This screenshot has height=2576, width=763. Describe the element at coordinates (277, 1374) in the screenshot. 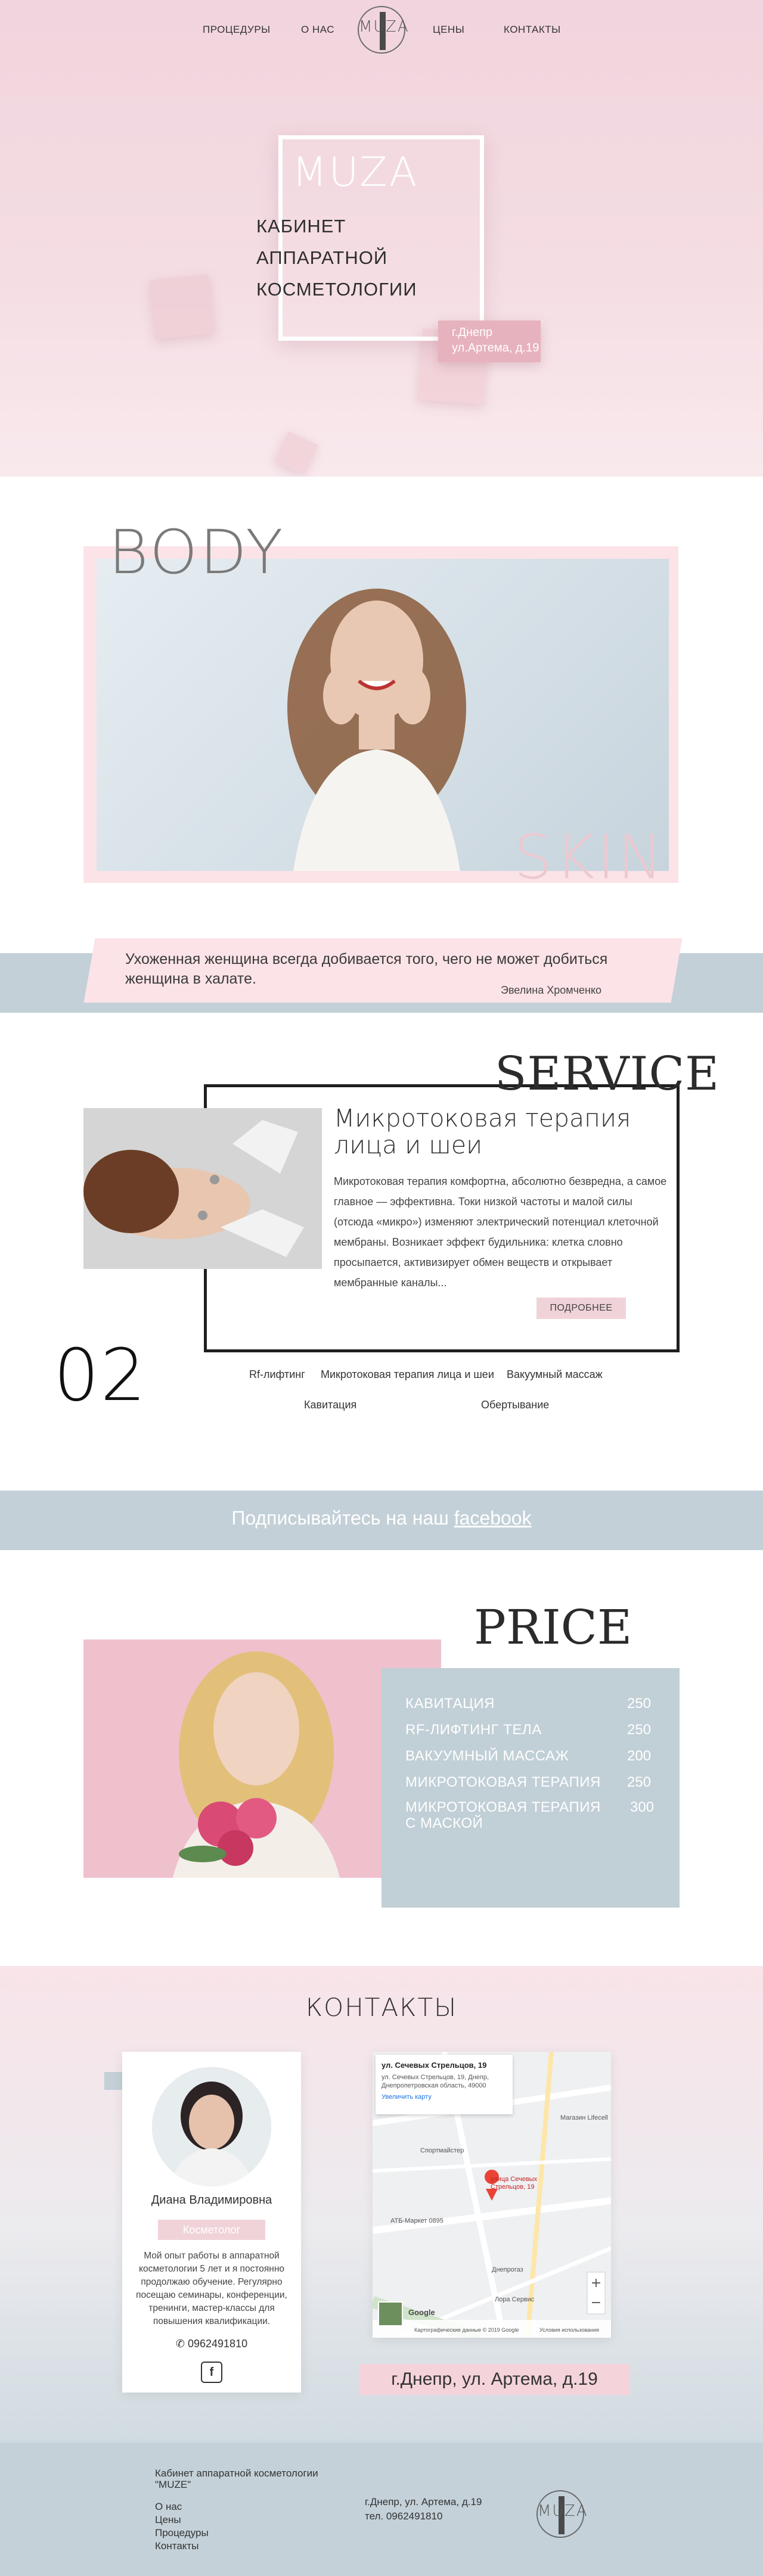

I see `service-tab: Rf-лифтинг` at that location.